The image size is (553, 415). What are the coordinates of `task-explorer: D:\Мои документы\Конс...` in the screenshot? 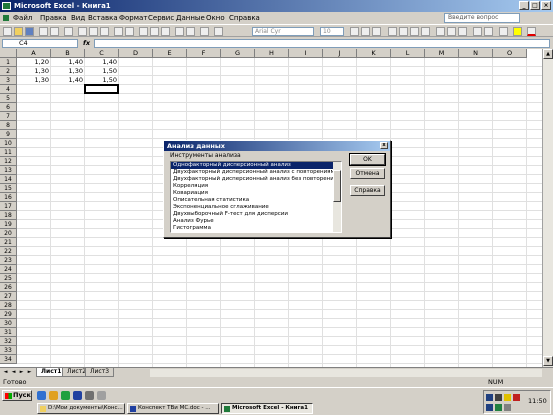 It's located at (81, 408).